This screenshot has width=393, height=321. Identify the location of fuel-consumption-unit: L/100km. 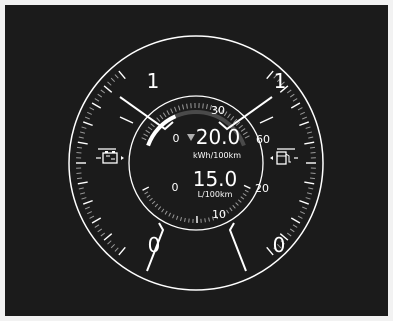
(215, 194).